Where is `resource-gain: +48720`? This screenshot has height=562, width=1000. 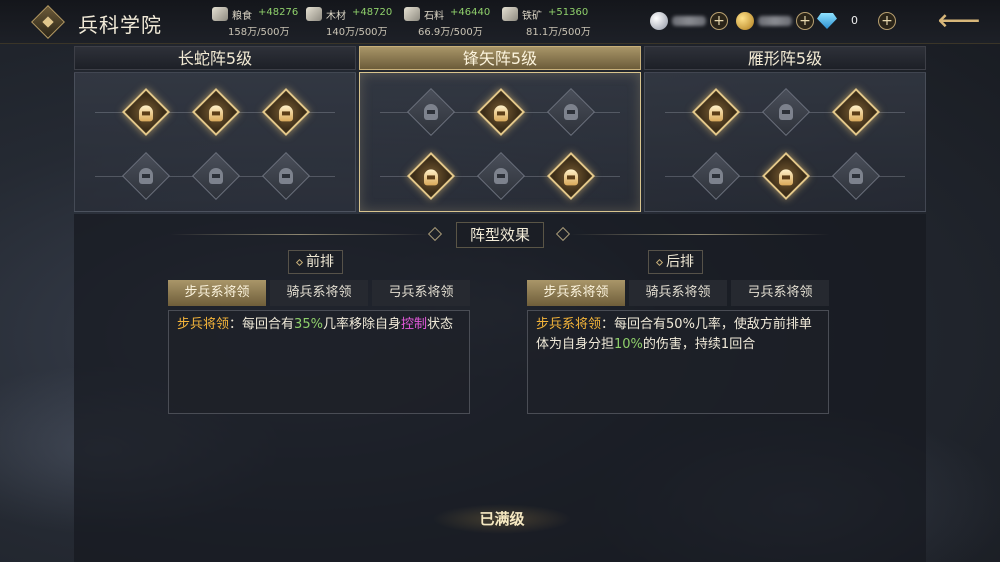
resource-gain: +48720 is located at coordinates (372, 12).